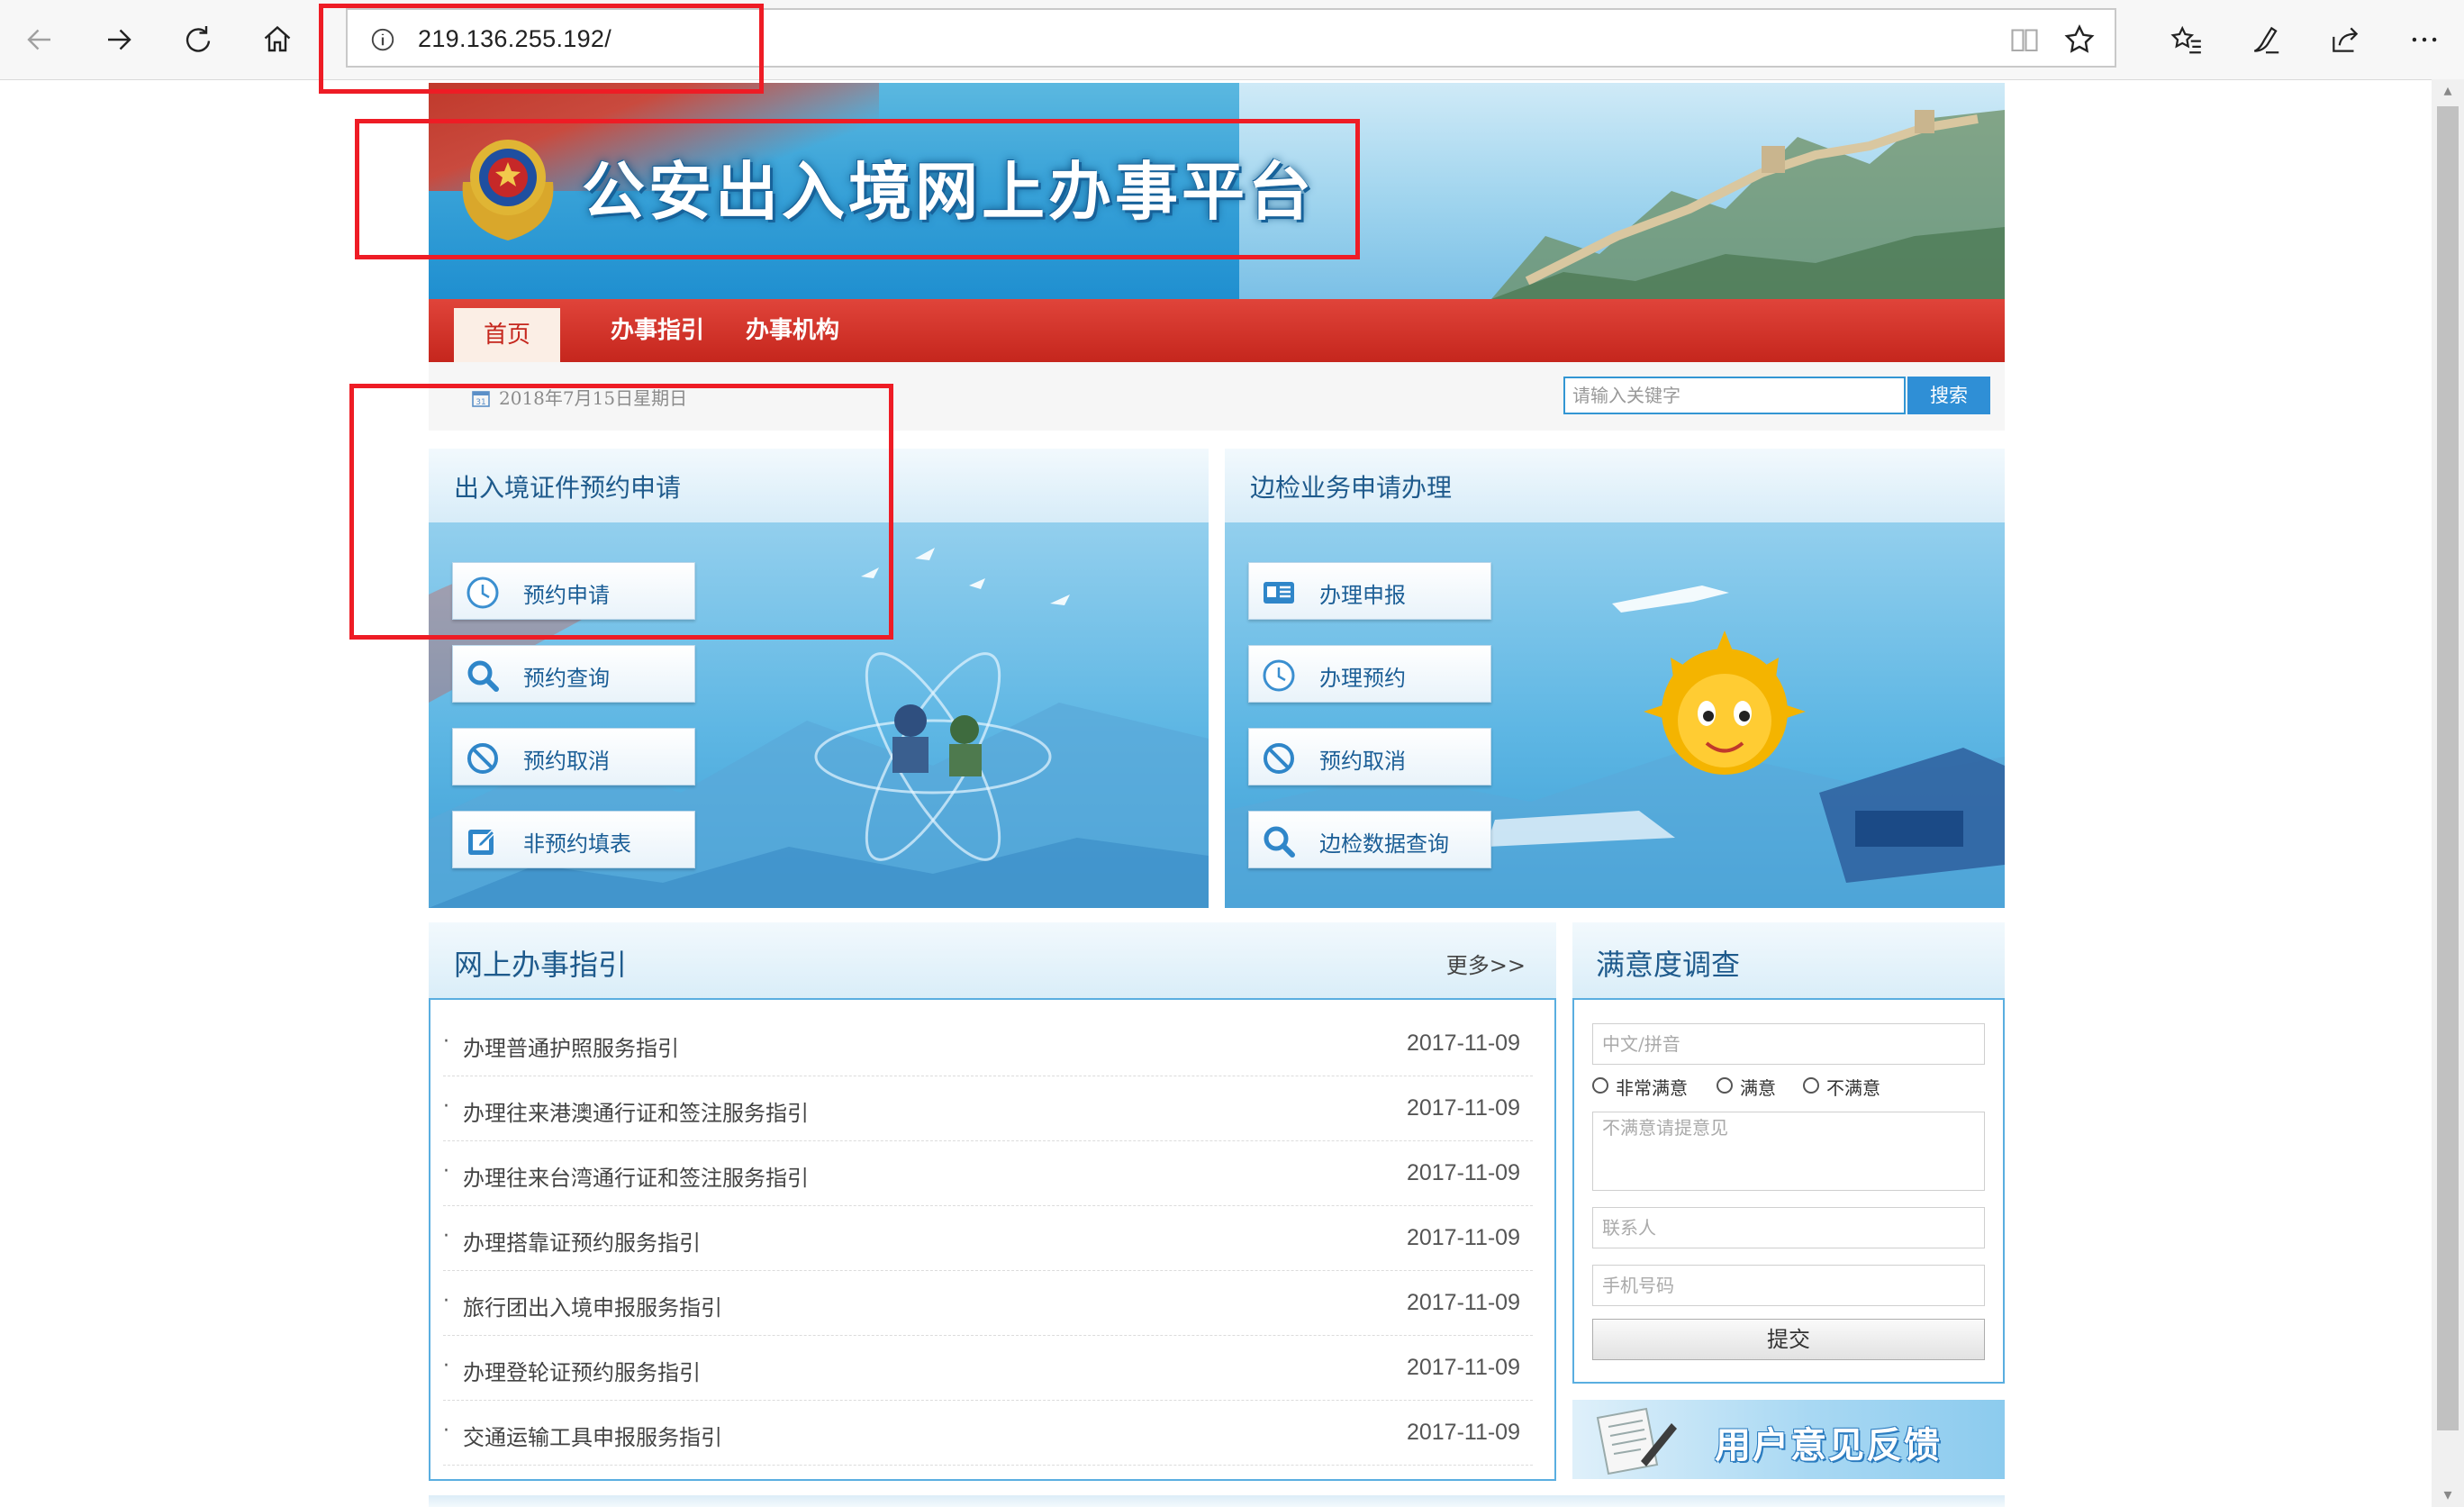 This screenshot has height=1507, width=2464. What do you see at coordinates (988, 1108) in the screenshot?
I see `list-item: · 办理往来港澳通行证和签注服务指引 2017-11-09` at bounding box center [988, 1108].